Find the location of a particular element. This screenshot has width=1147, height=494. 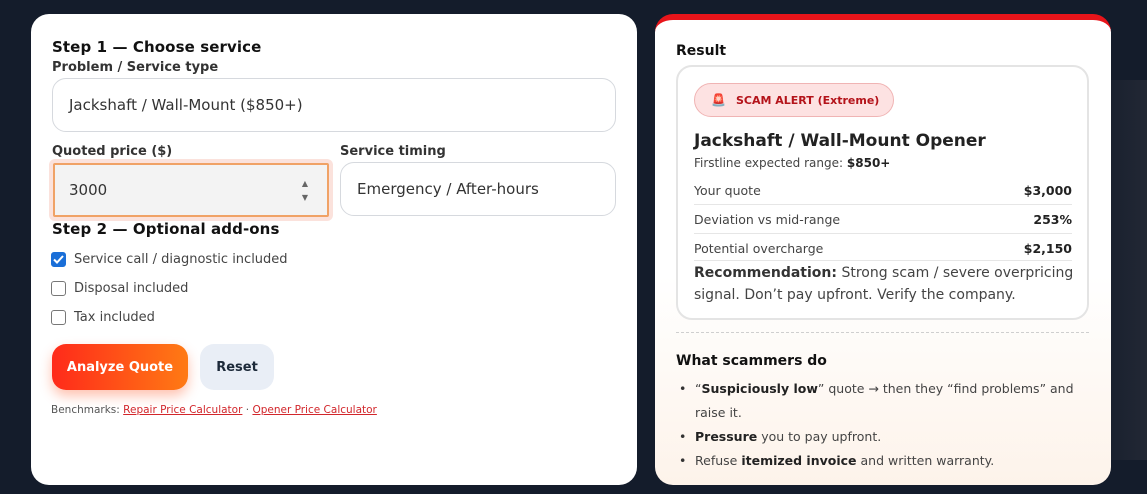

addon-tax: Tax included is located at coordinates (103, 317).